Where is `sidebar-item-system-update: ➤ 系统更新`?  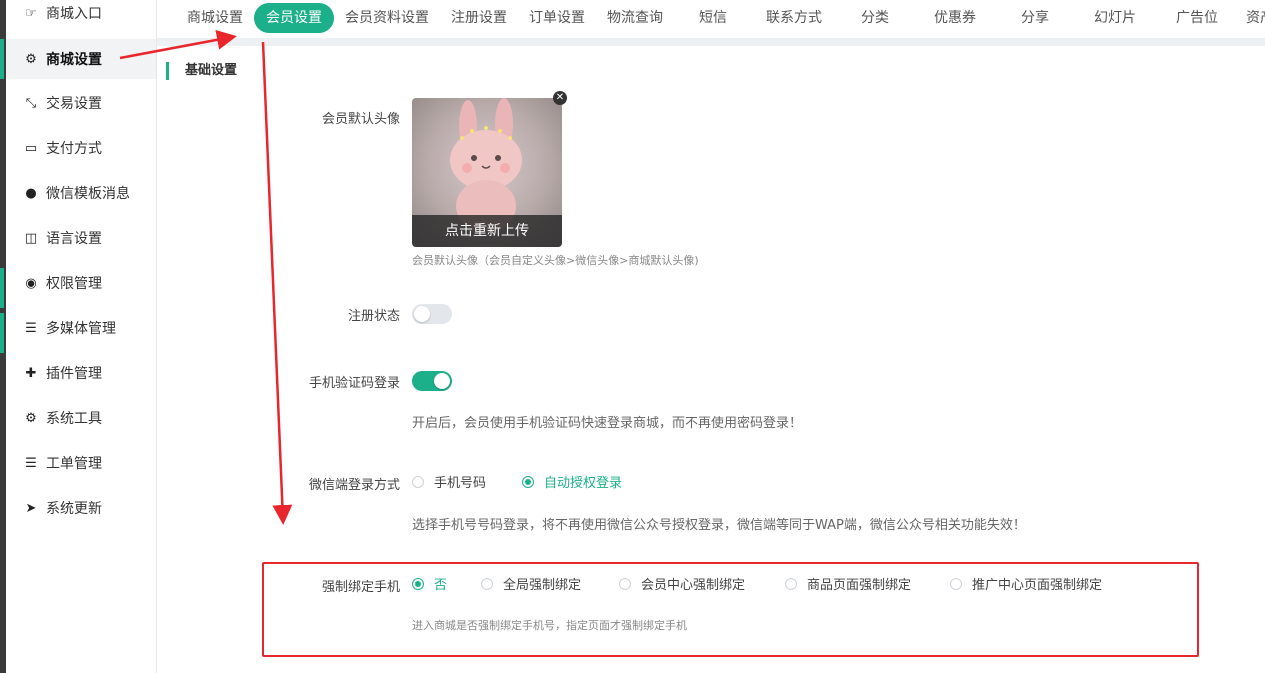 sidebar-item-system-update: ➤ 系统更新 is located at coordinates (81, 508).